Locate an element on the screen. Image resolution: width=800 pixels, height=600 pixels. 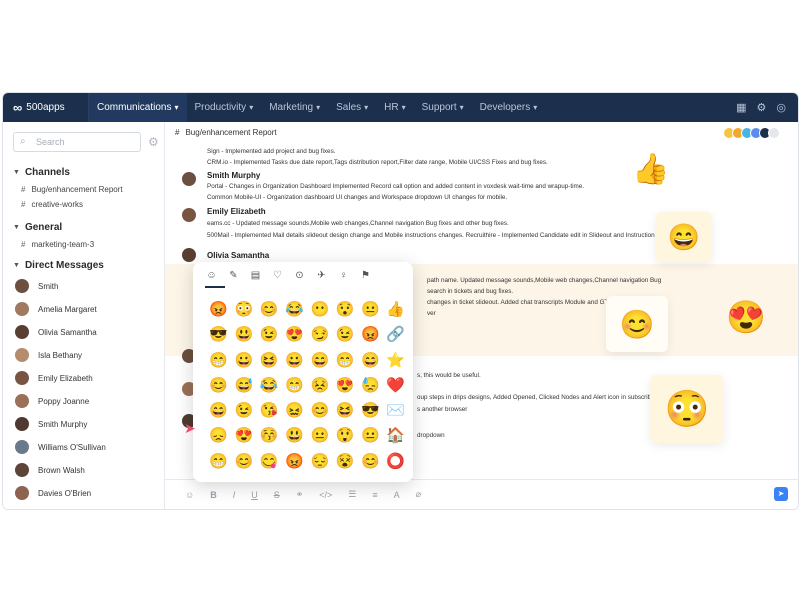
channels-header: ▼ Channels is located at coordinates (41, 172).